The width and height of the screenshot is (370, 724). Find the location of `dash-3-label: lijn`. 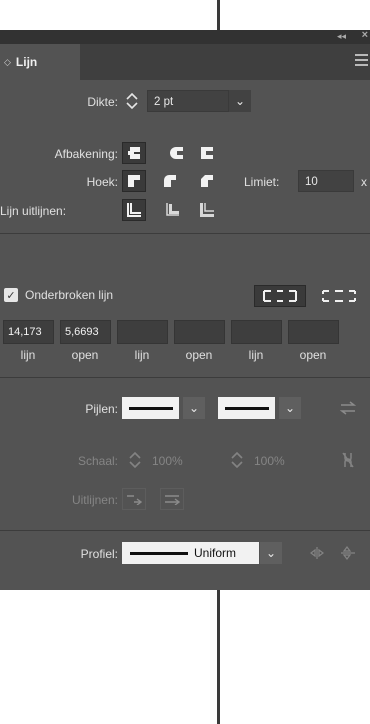

dash-3-label: lijn is located at coordinates (256, 355).